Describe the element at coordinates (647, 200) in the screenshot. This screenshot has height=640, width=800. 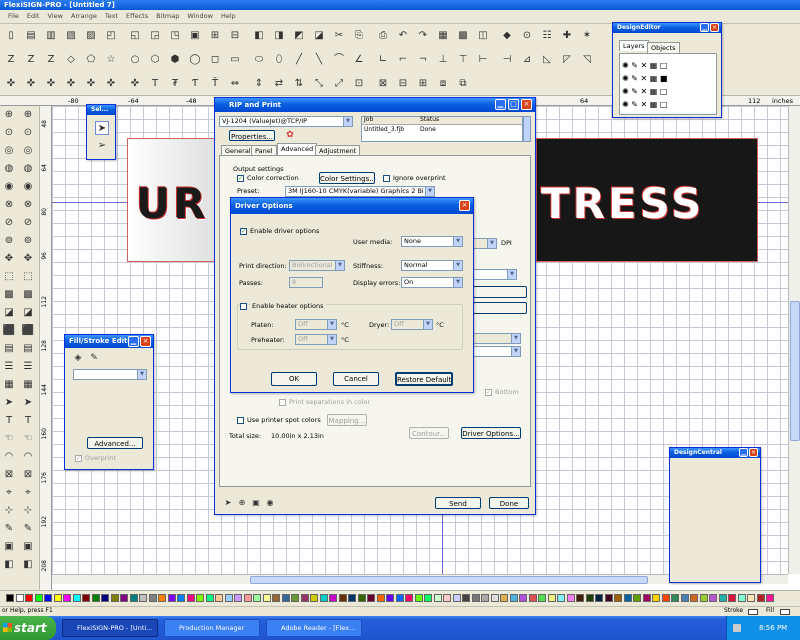
I see `sign-panel-right: TRESS` at that location.